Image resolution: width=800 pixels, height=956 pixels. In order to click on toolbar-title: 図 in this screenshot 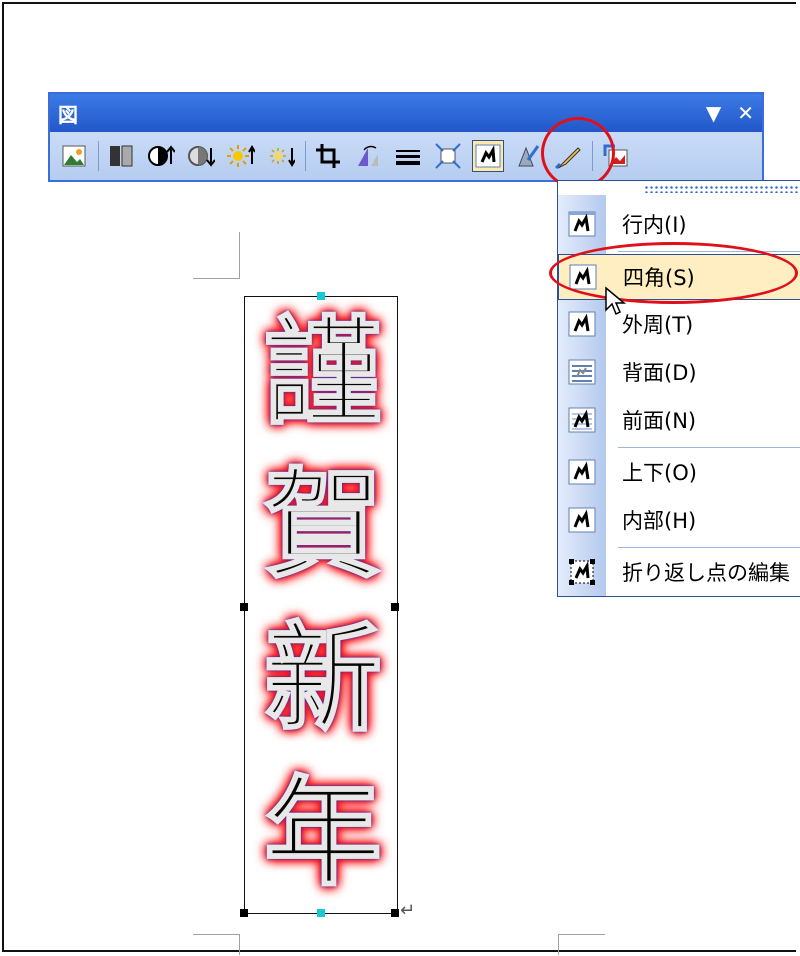, I will do `click(68, 114)`.